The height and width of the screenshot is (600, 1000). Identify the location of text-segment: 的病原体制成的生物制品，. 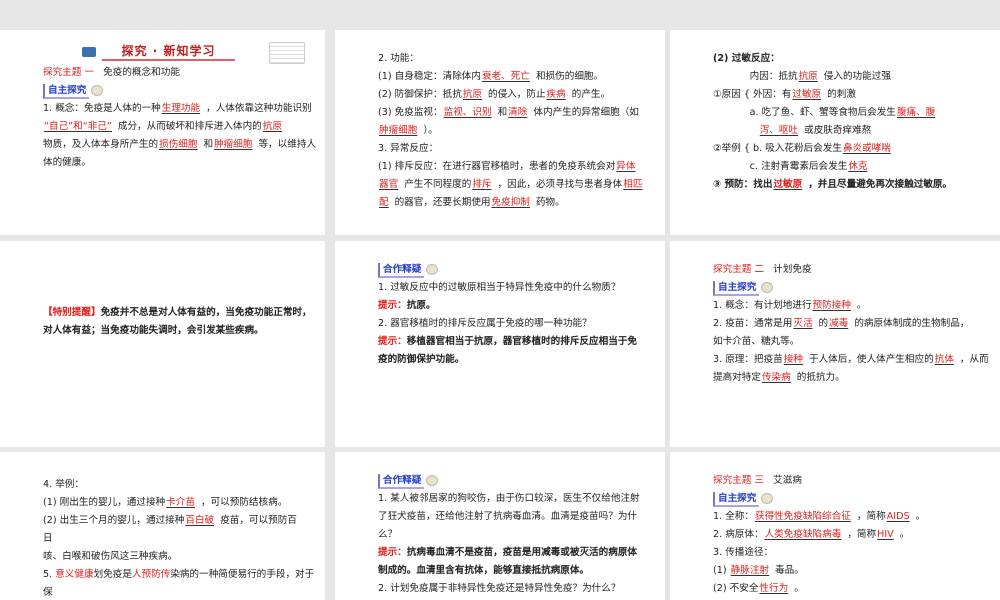
(912, 323).